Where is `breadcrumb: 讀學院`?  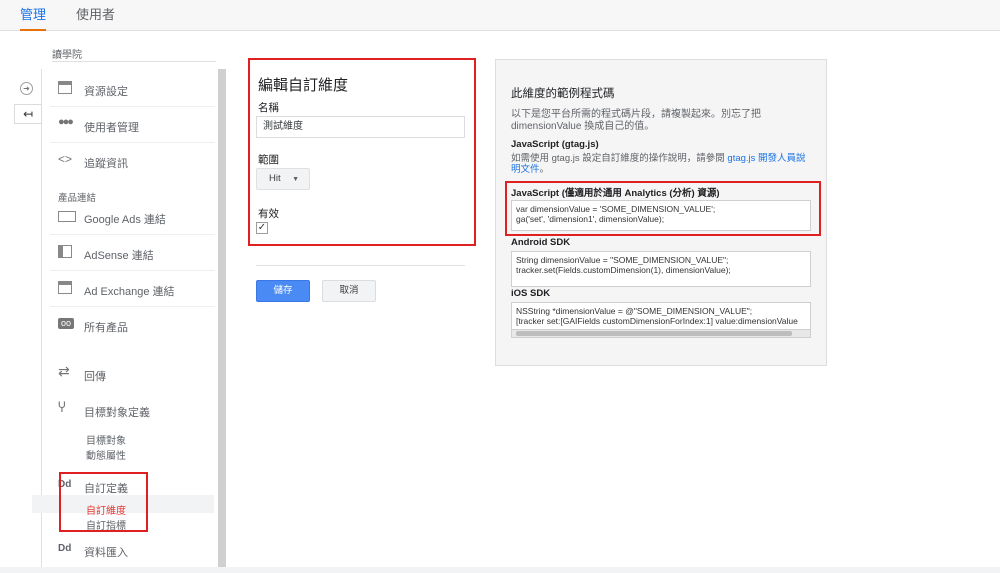 breadcrumb: 讀學院 is located at coordinates (67, 53).